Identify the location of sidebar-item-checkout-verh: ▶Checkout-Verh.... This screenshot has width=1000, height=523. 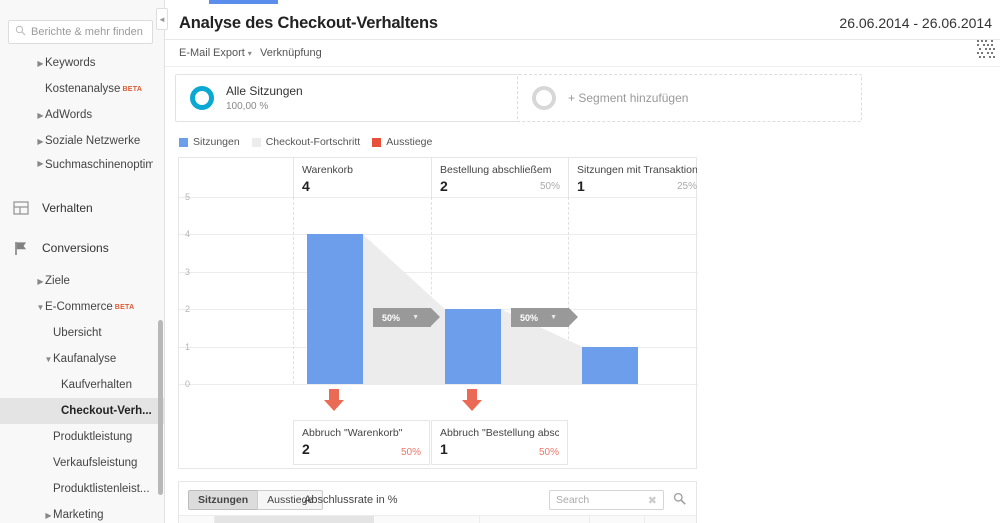
(82, 411).